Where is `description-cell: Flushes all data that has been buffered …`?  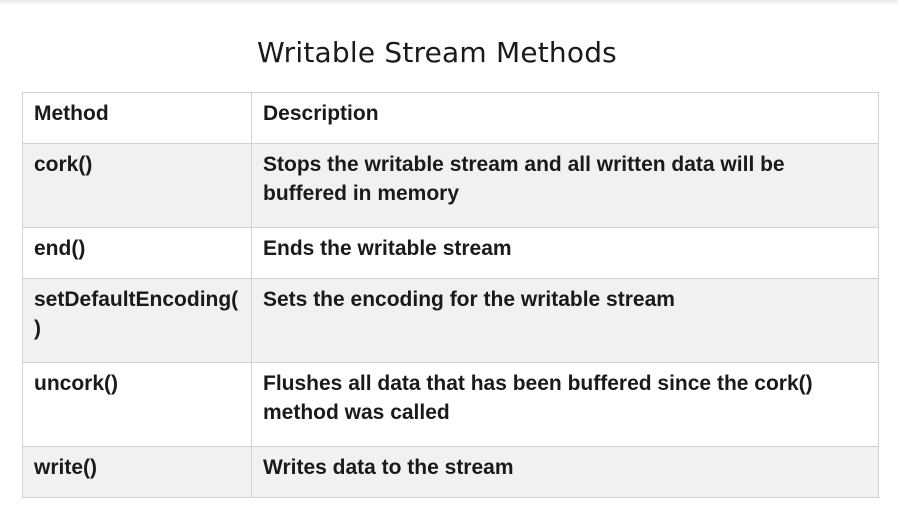
description-cell: Flushes all data that has been buffered … is located at coordinates (565, 404).